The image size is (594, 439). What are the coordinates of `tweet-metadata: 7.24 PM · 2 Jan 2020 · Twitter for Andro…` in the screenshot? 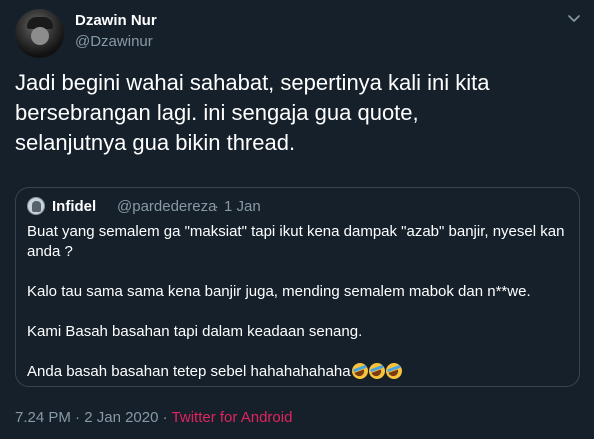 It's located at (153, 417).